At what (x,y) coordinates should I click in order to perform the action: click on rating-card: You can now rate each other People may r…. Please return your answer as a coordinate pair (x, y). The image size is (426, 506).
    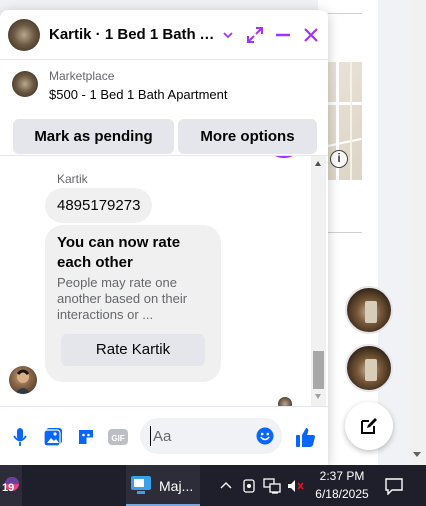
    Looking at the image, I should click on (133, 303).